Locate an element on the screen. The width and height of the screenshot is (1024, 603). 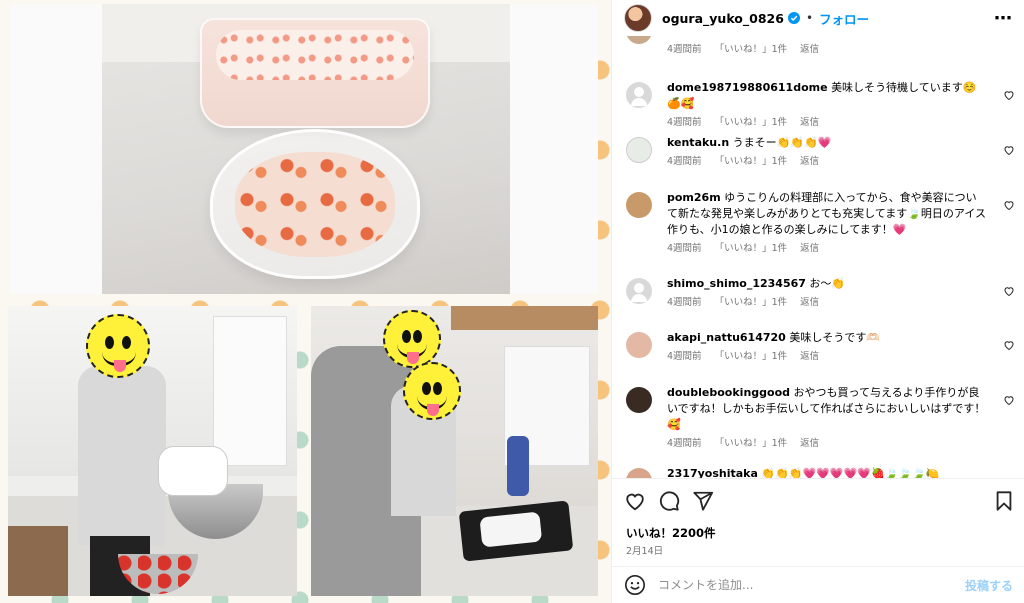
comment-text: お〜👏 is located at coordinates (827, 283).